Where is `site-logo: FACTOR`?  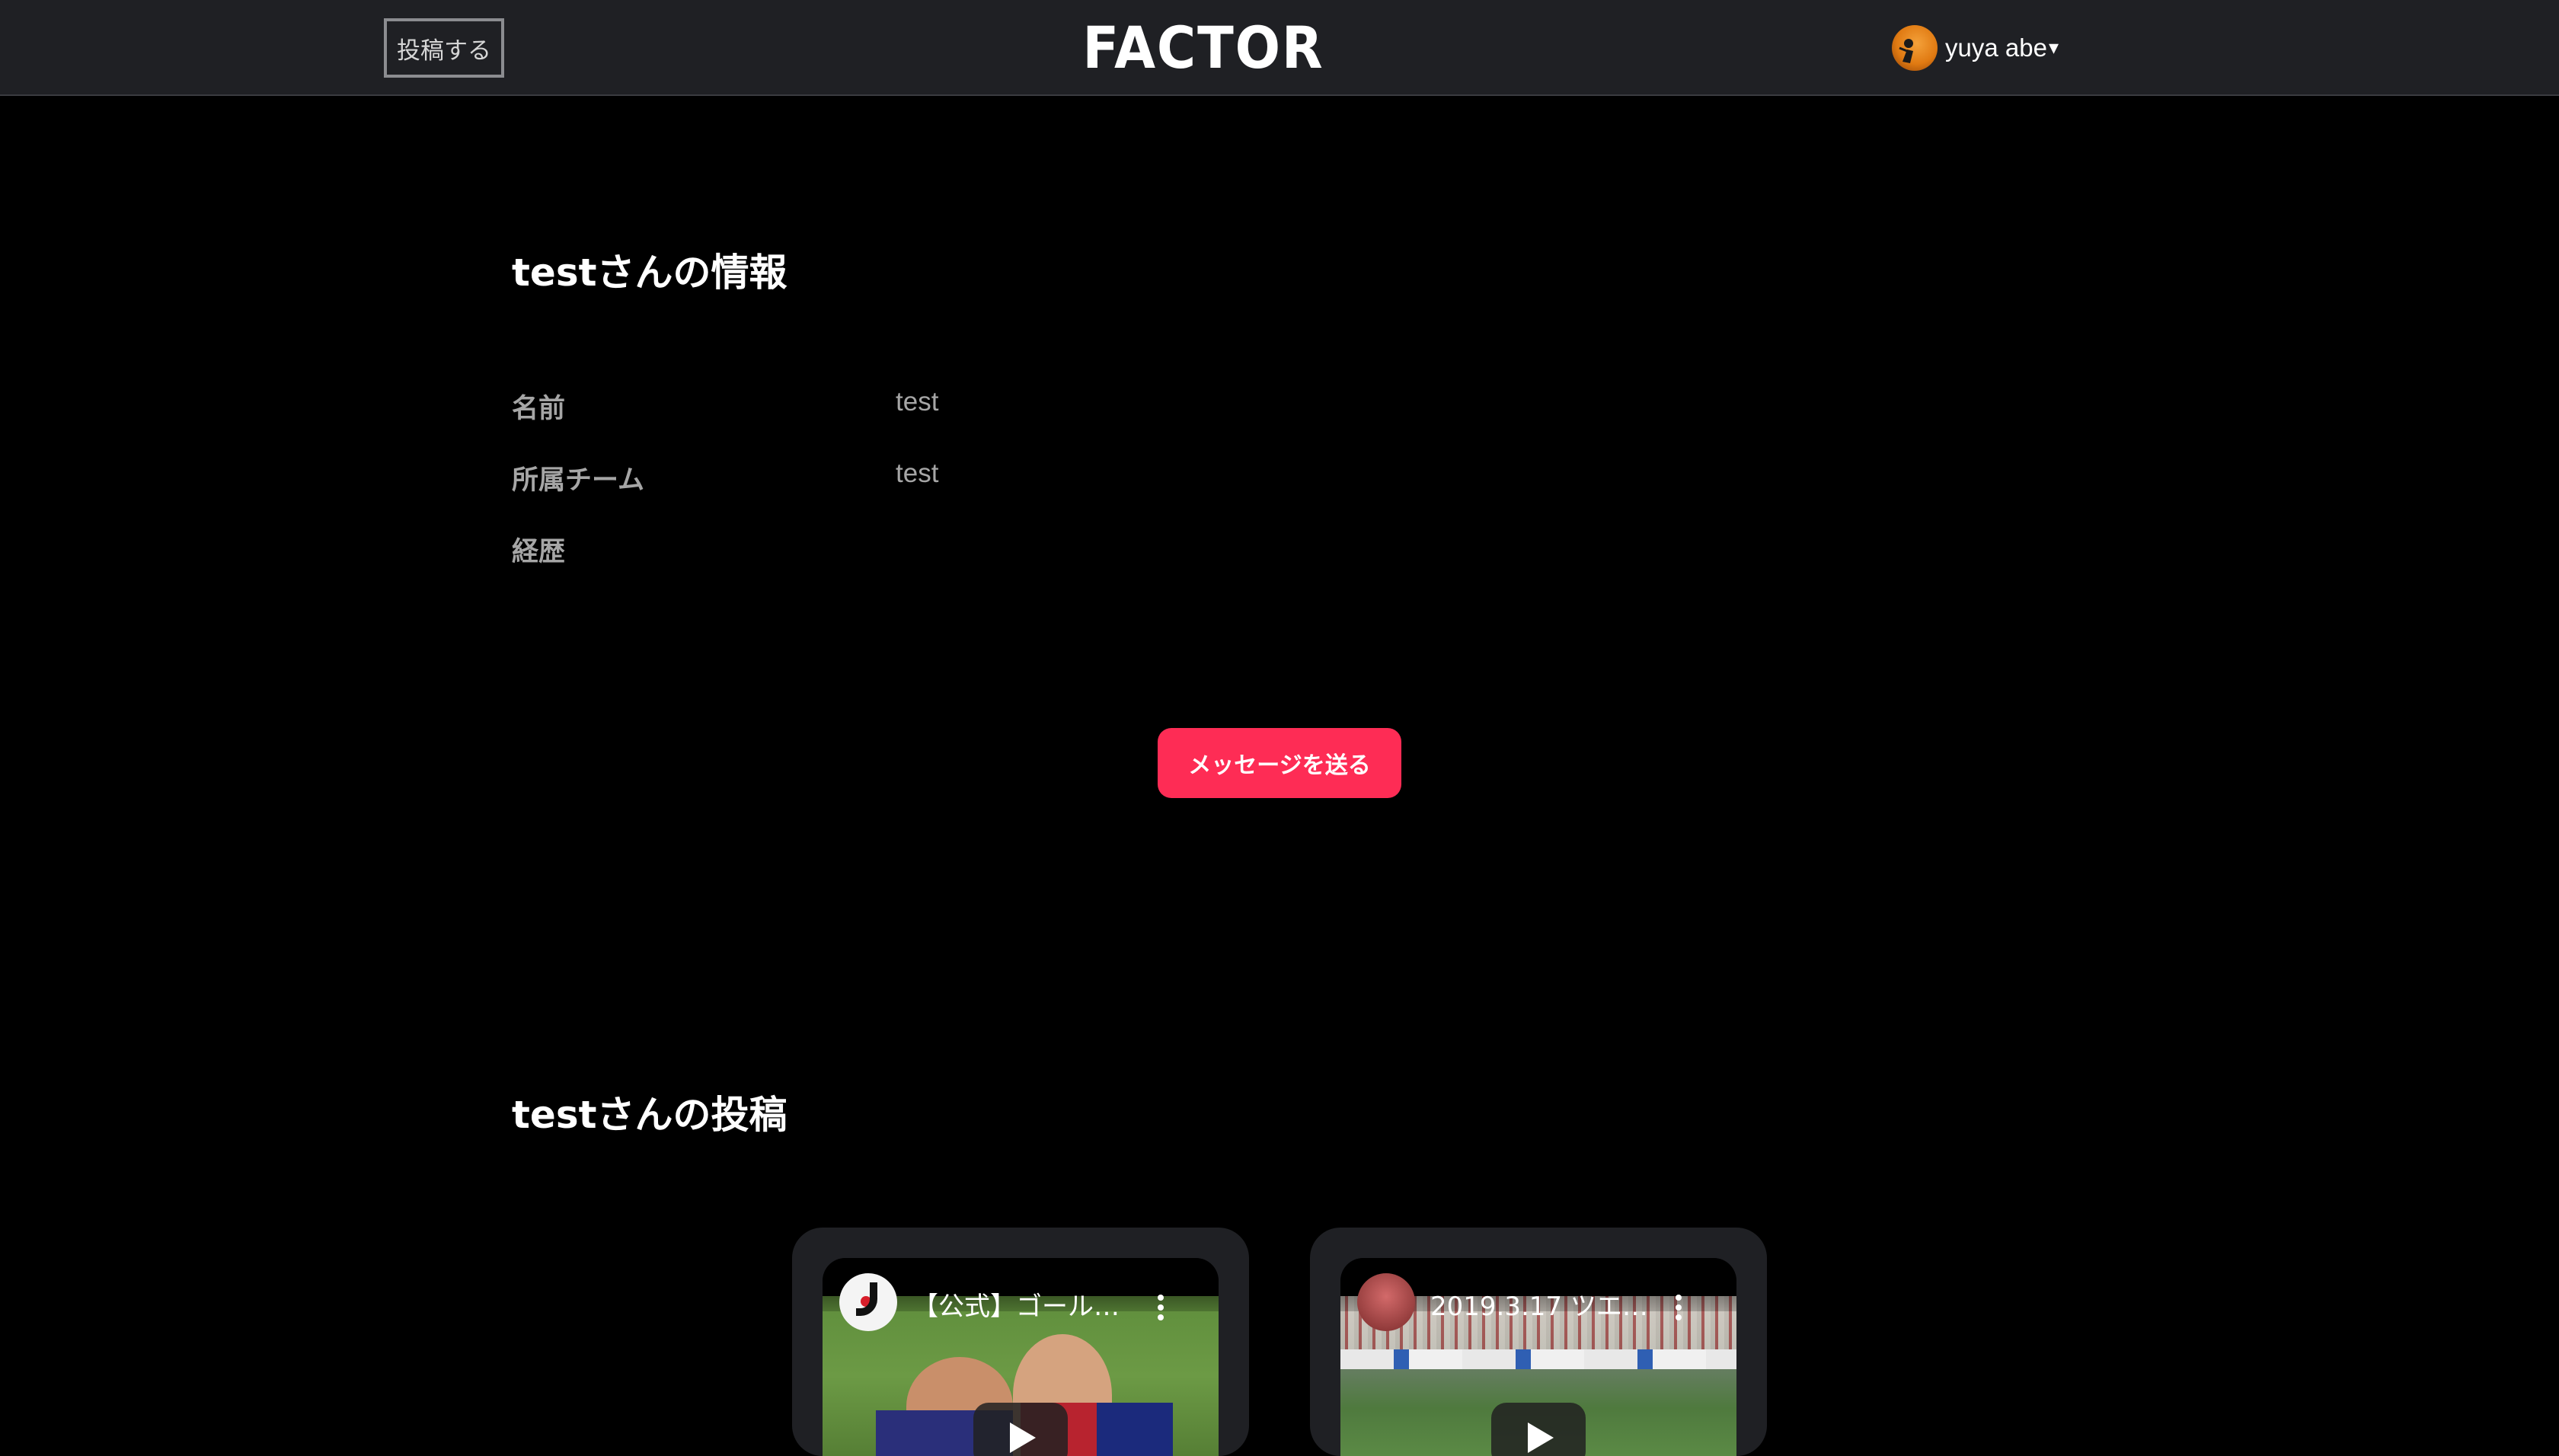
site-logo: FACTOR is located at coordinates (1203, 47).